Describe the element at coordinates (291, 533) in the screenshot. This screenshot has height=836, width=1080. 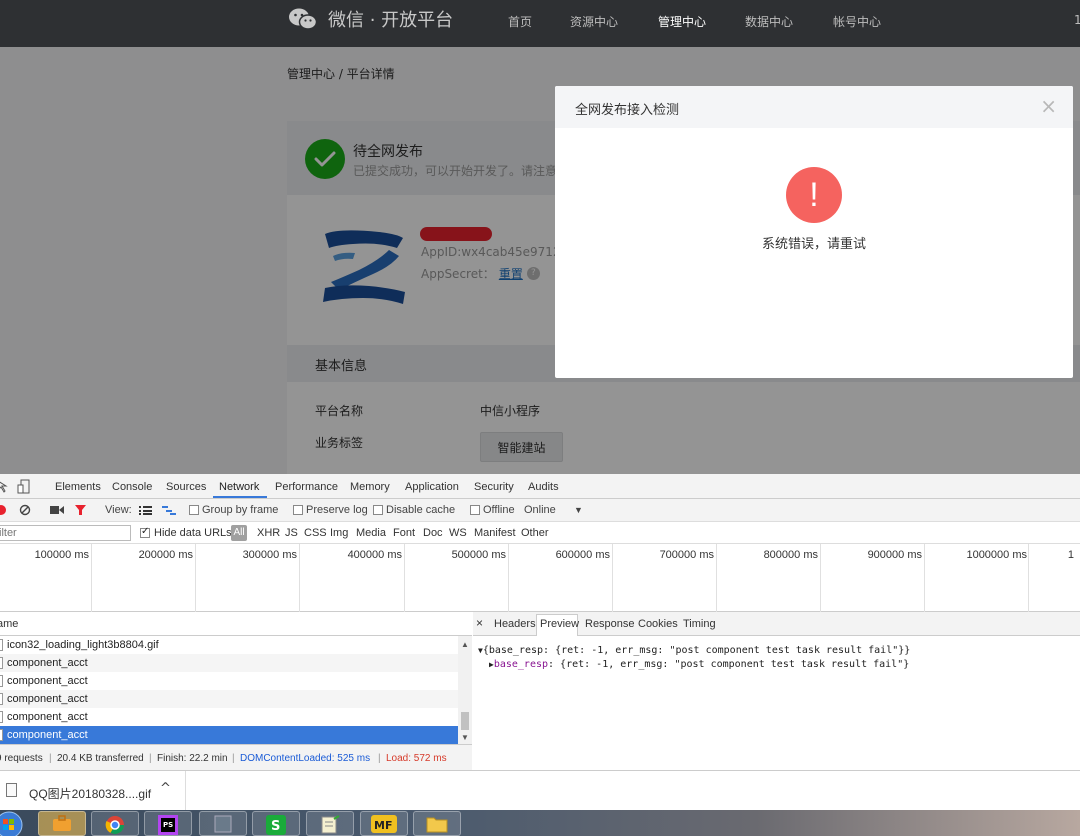
I see `filter-js: JS` at that location.